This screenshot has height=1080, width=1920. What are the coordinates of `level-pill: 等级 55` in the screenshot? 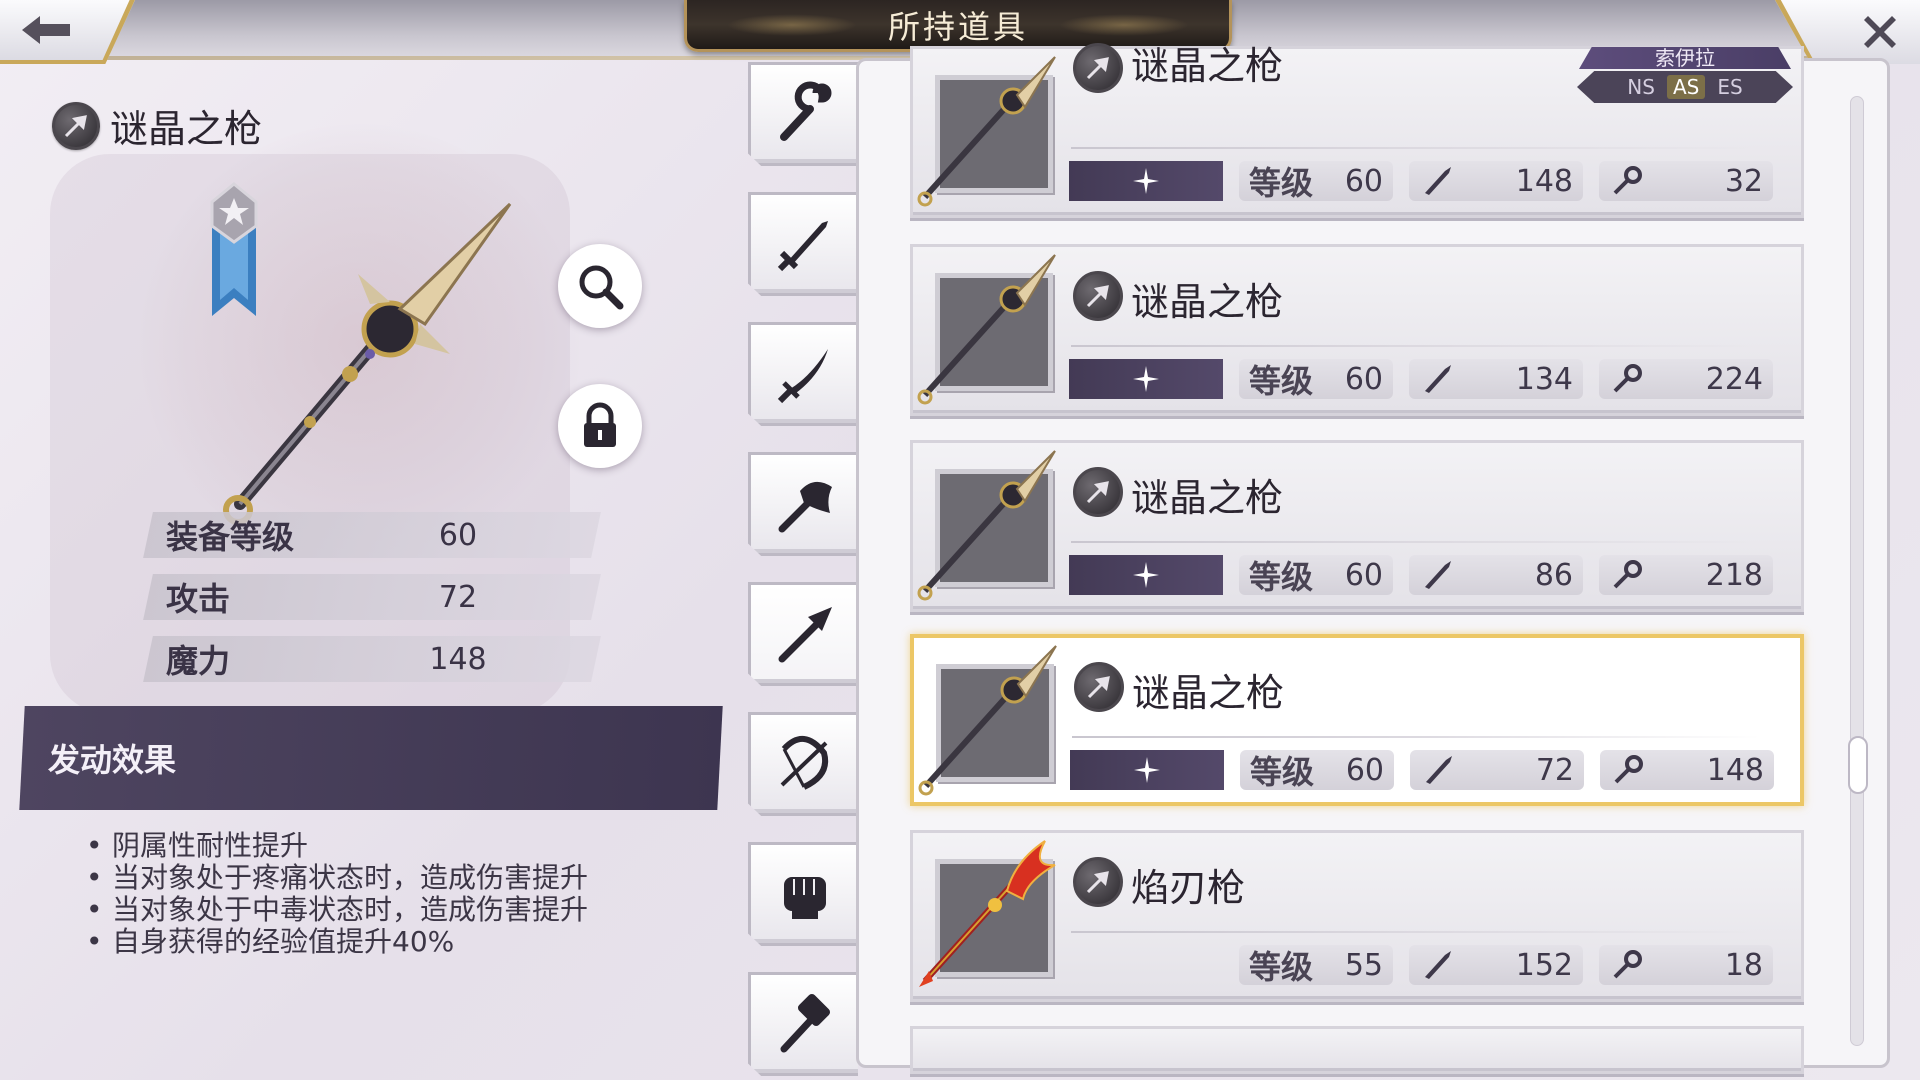 It's located at (1316, 965).